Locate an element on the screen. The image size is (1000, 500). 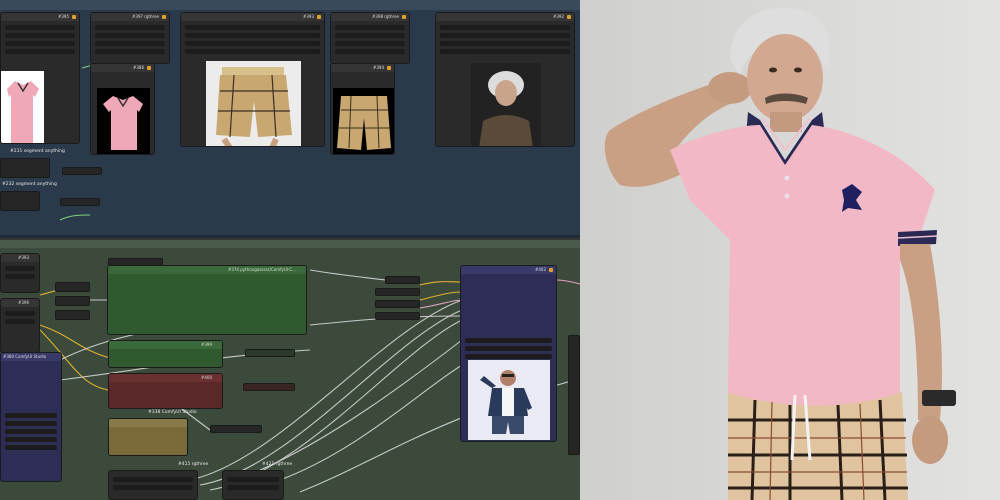
node-title: #392 is located at coordinates (558, 16).